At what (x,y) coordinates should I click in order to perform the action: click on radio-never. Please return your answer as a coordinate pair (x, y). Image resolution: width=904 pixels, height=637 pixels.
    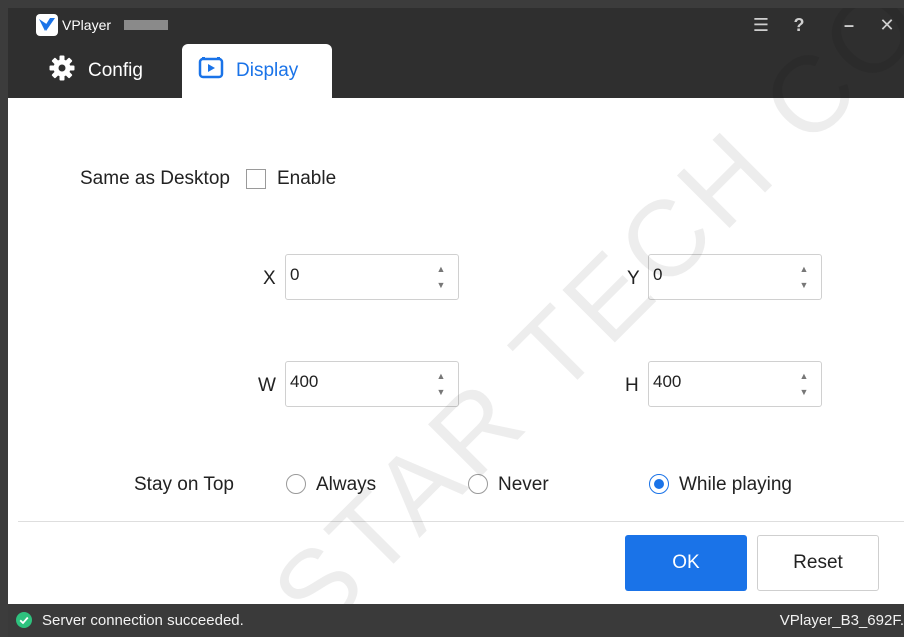
    Looking at the image, I should click on (478, 484).